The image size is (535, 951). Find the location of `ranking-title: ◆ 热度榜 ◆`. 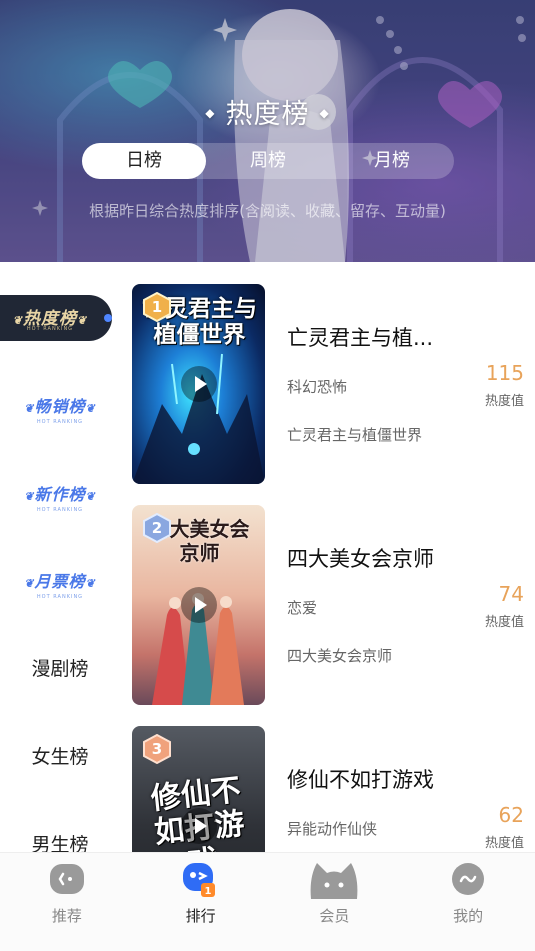

ranking-title: ◆ 热度榜 ◆ is located at coordinates (267, 114).